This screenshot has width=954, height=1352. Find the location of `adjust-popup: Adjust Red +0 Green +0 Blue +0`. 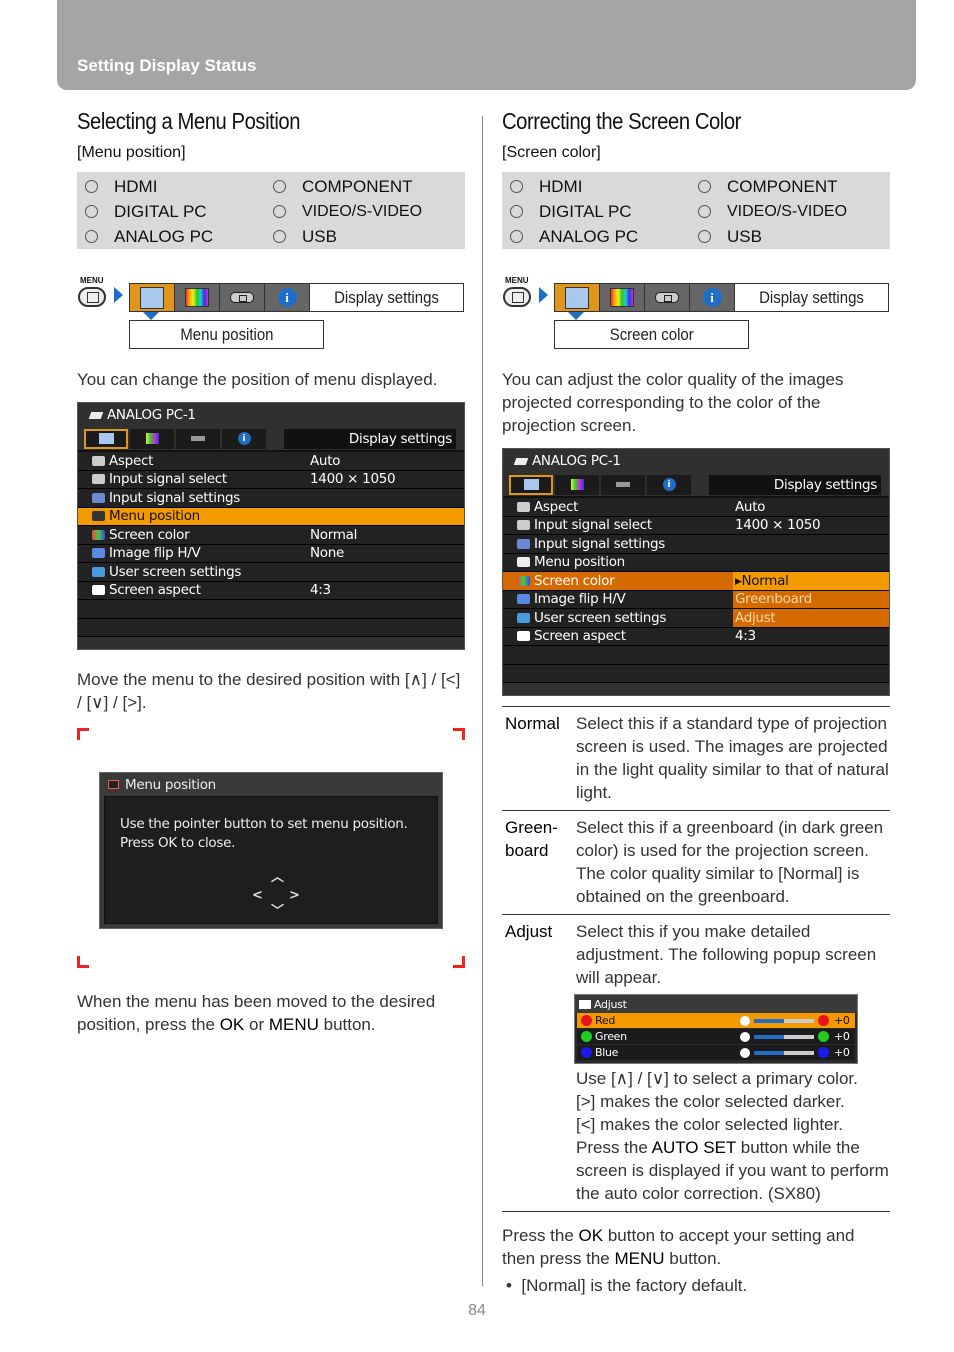

adjust-popup: Adjust Red +0 Green +0 Blue +0 is located at coordinates (716, 1029).